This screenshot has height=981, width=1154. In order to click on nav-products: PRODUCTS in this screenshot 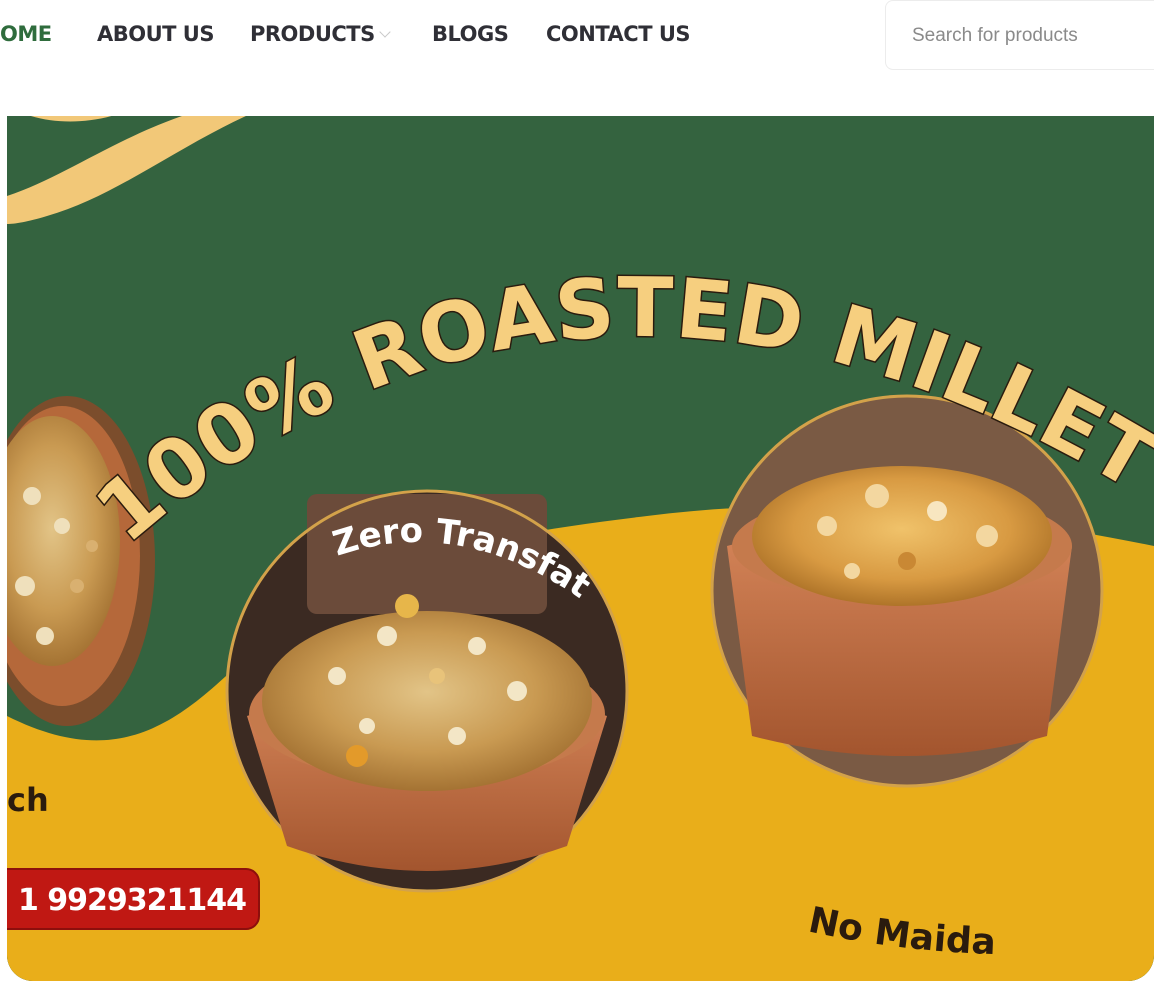, I will do `click(320, 34)`.